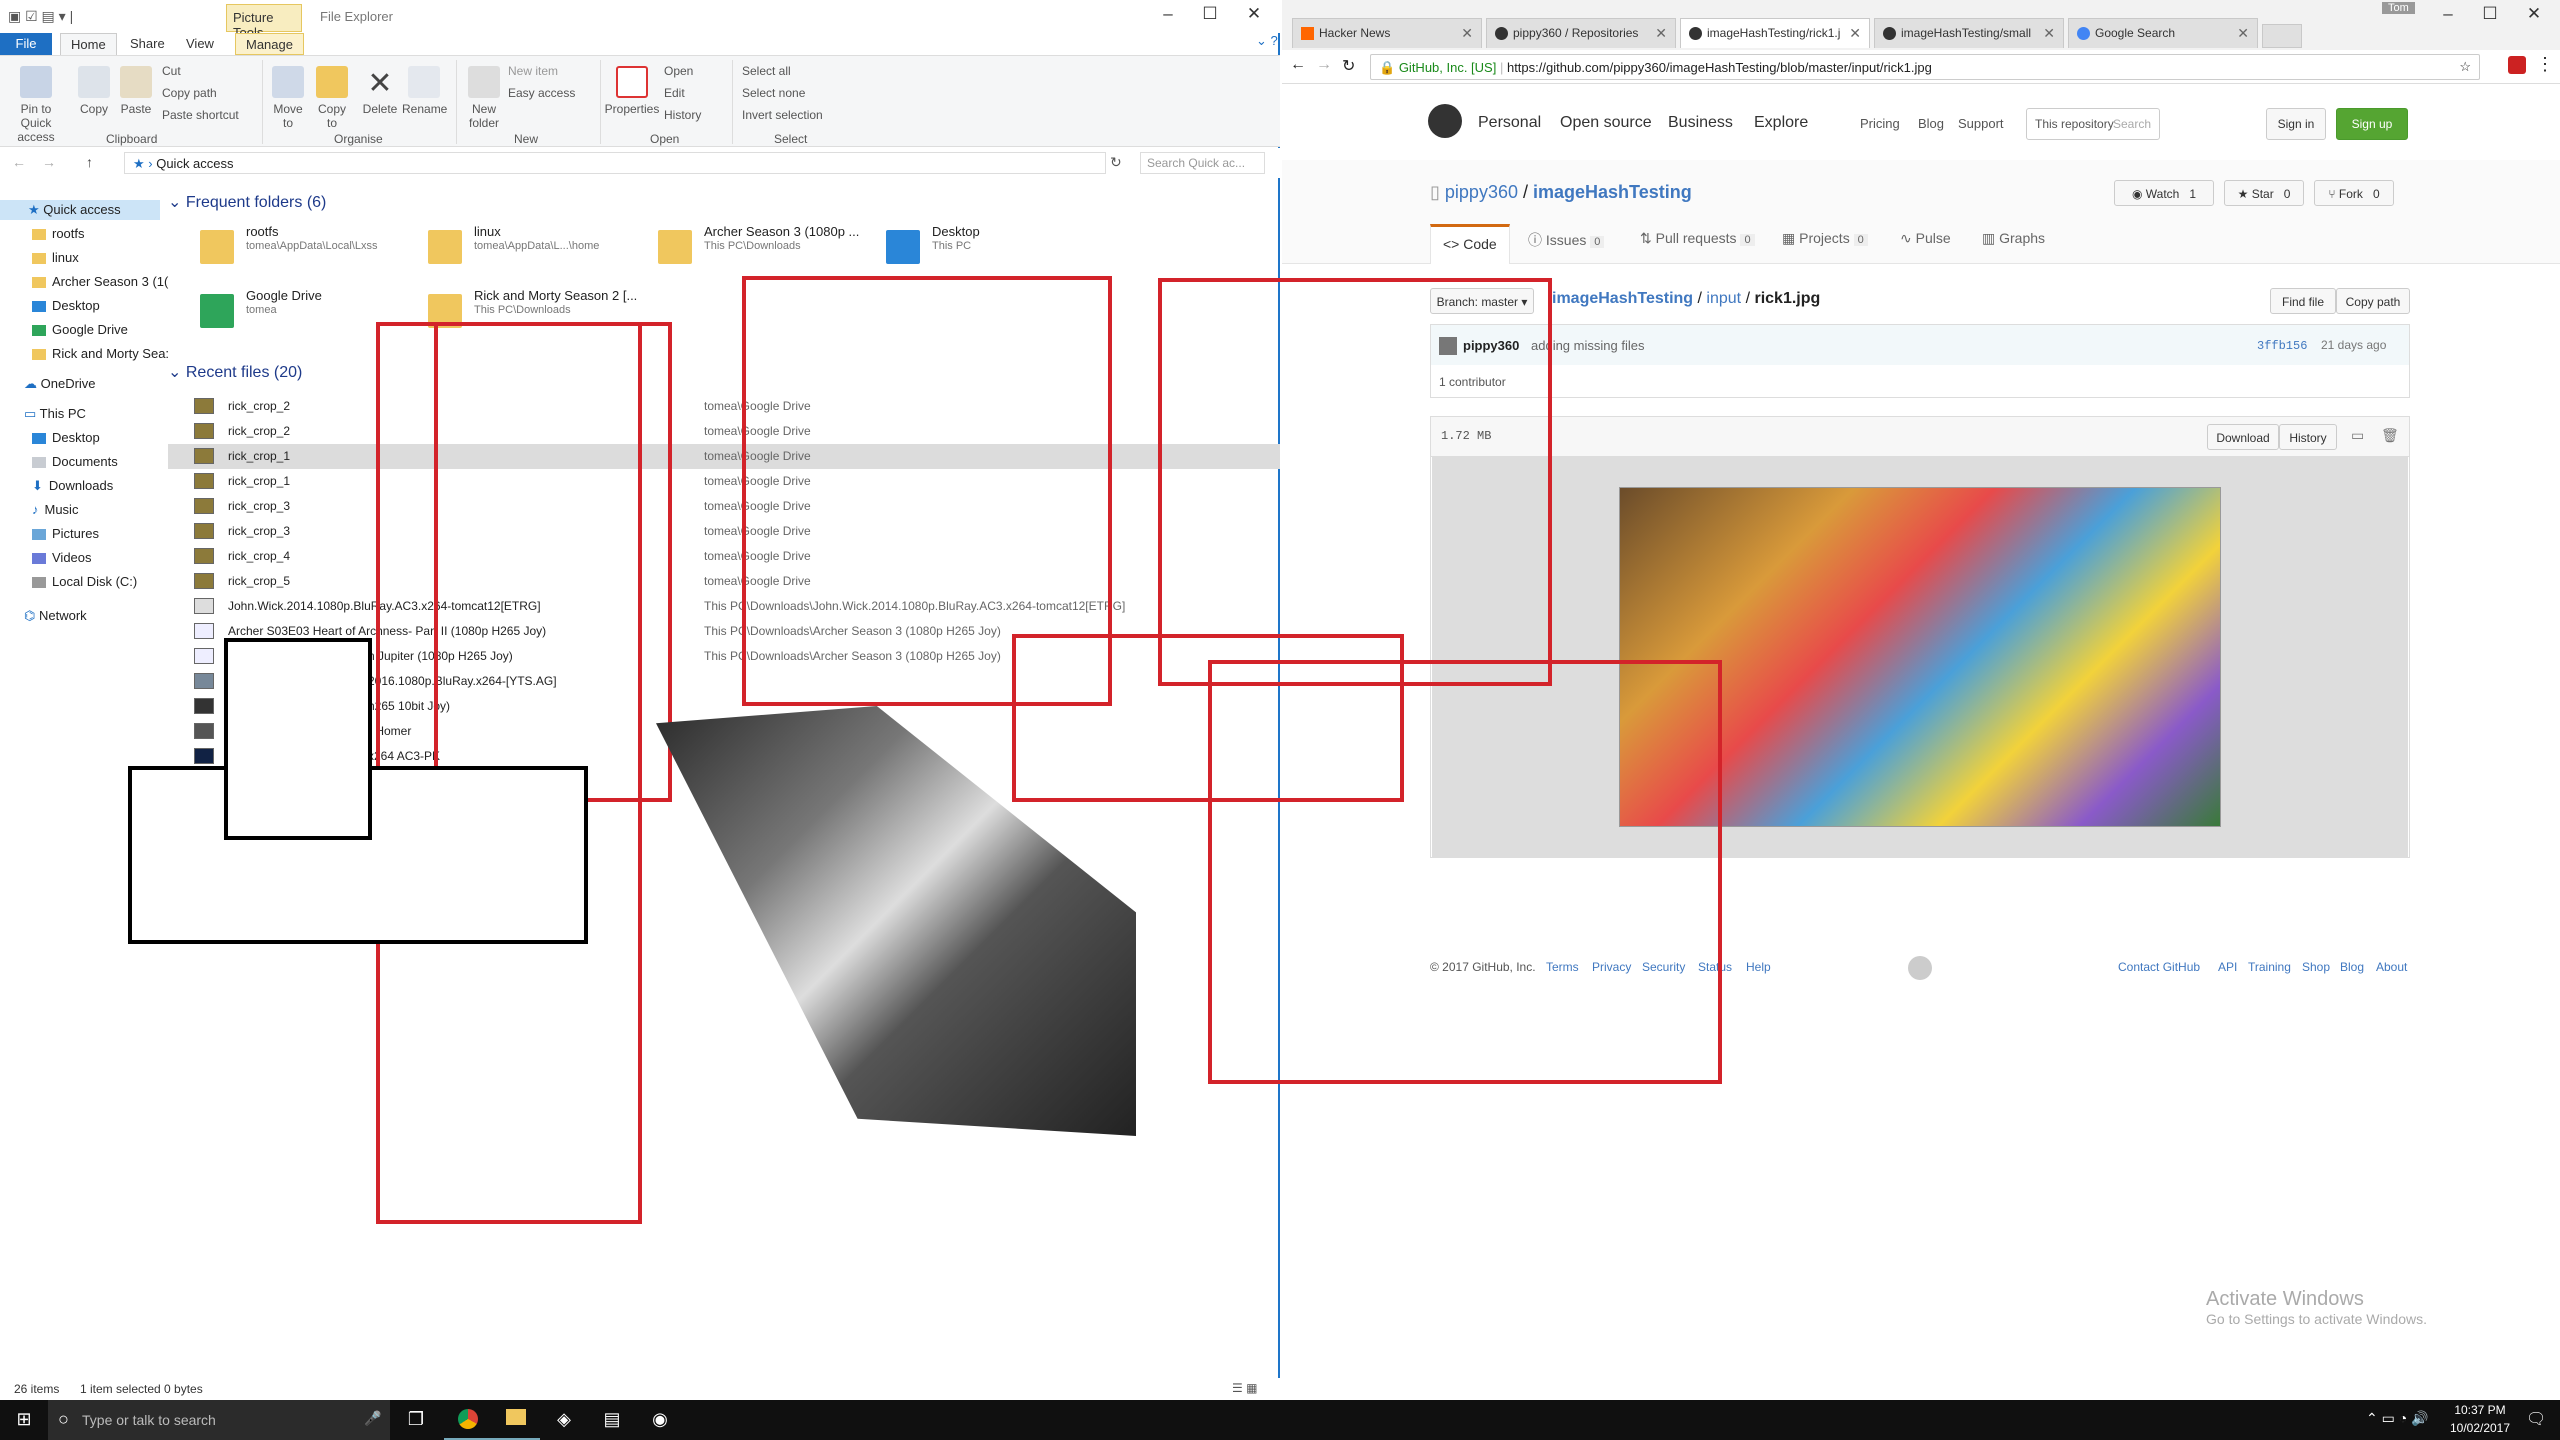  Describe the element at coordinates (1581, 33) in the screenshot. I see `browser-tab: pippy360 / Repositories ✕` at that location.